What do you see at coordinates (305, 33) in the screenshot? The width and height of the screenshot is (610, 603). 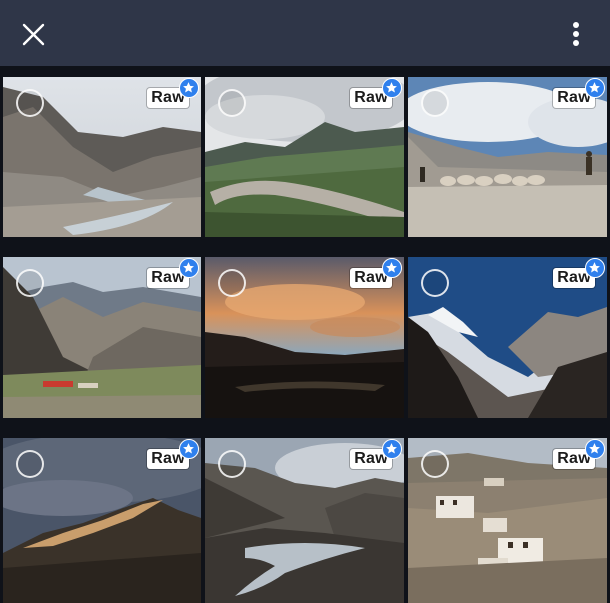 I see `top-app-bar` at bounding box center [305, 33].